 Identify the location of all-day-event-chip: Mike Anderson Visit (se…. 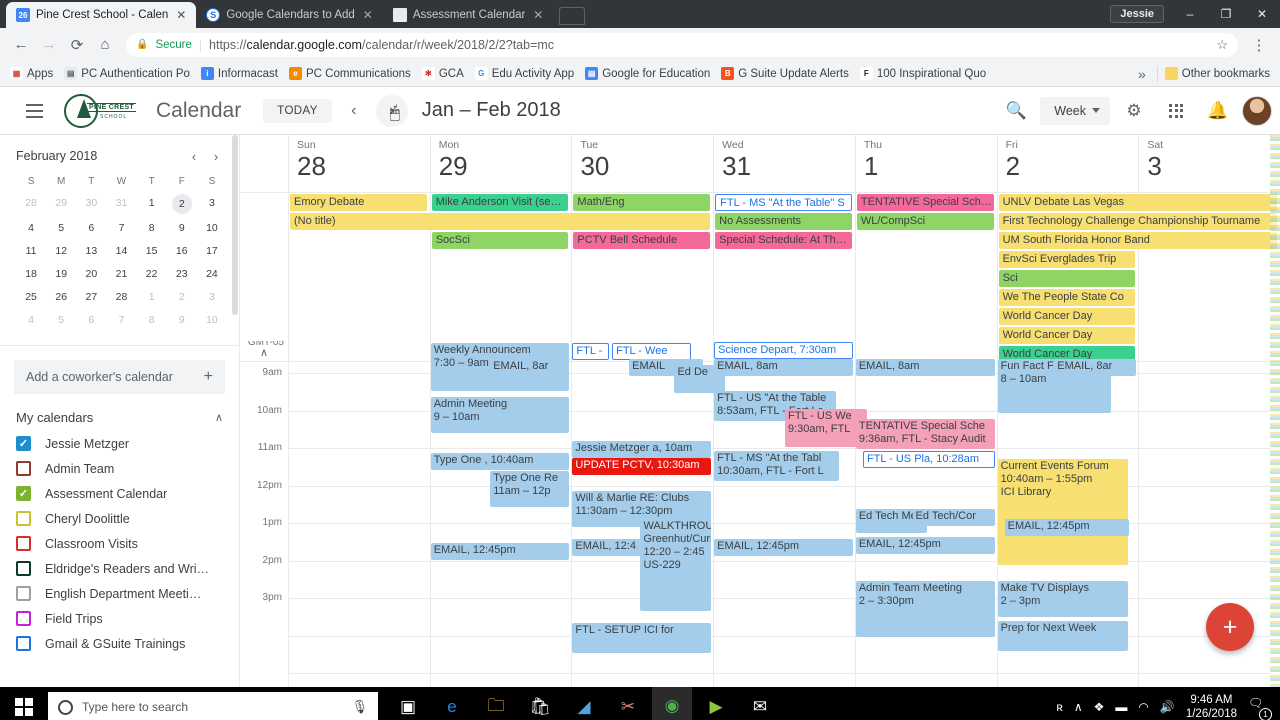
(500, 202).